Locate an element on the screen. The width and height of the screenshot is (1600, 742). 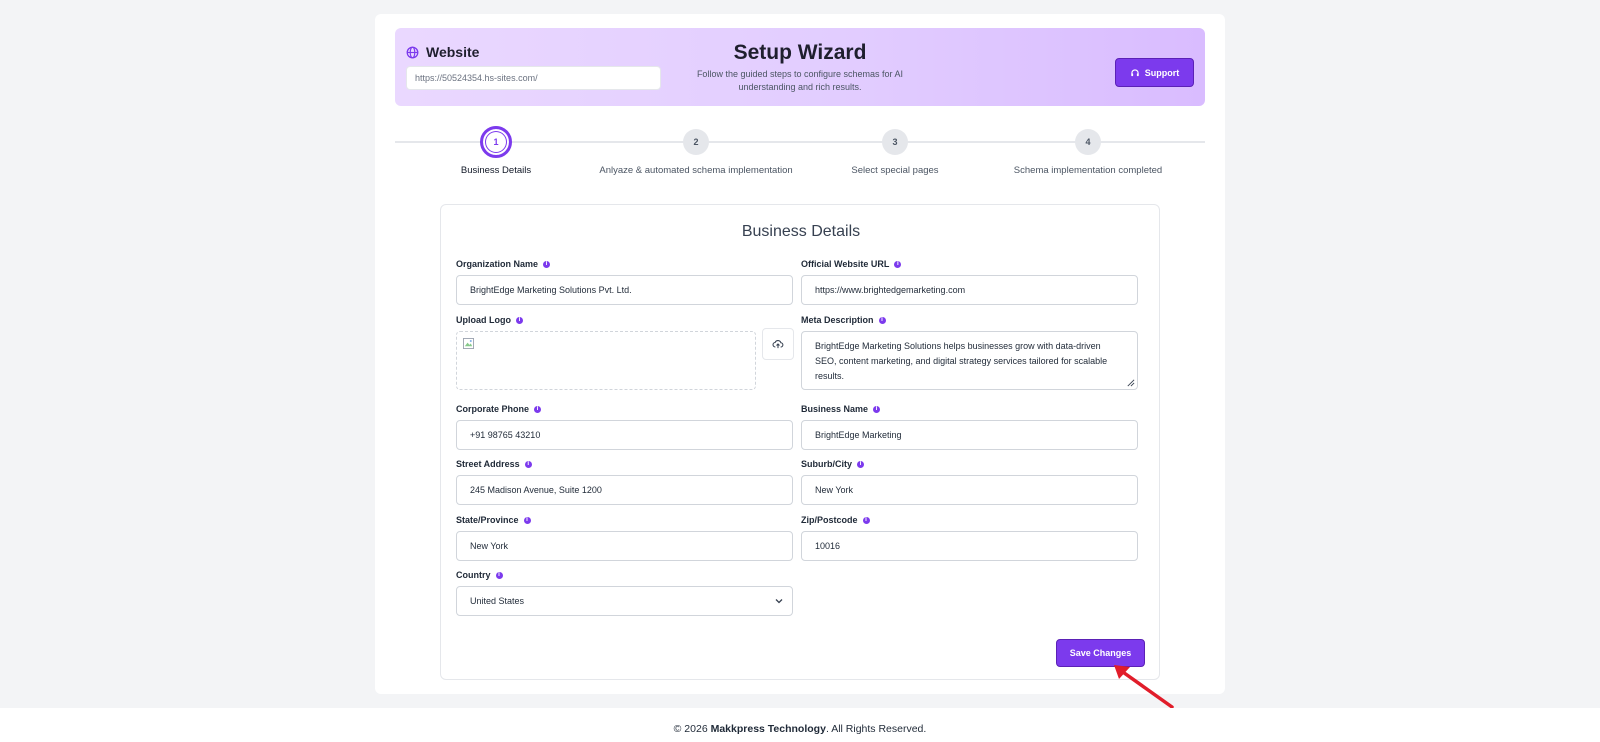
support-button: Support is located at coordinates (1154, 72).